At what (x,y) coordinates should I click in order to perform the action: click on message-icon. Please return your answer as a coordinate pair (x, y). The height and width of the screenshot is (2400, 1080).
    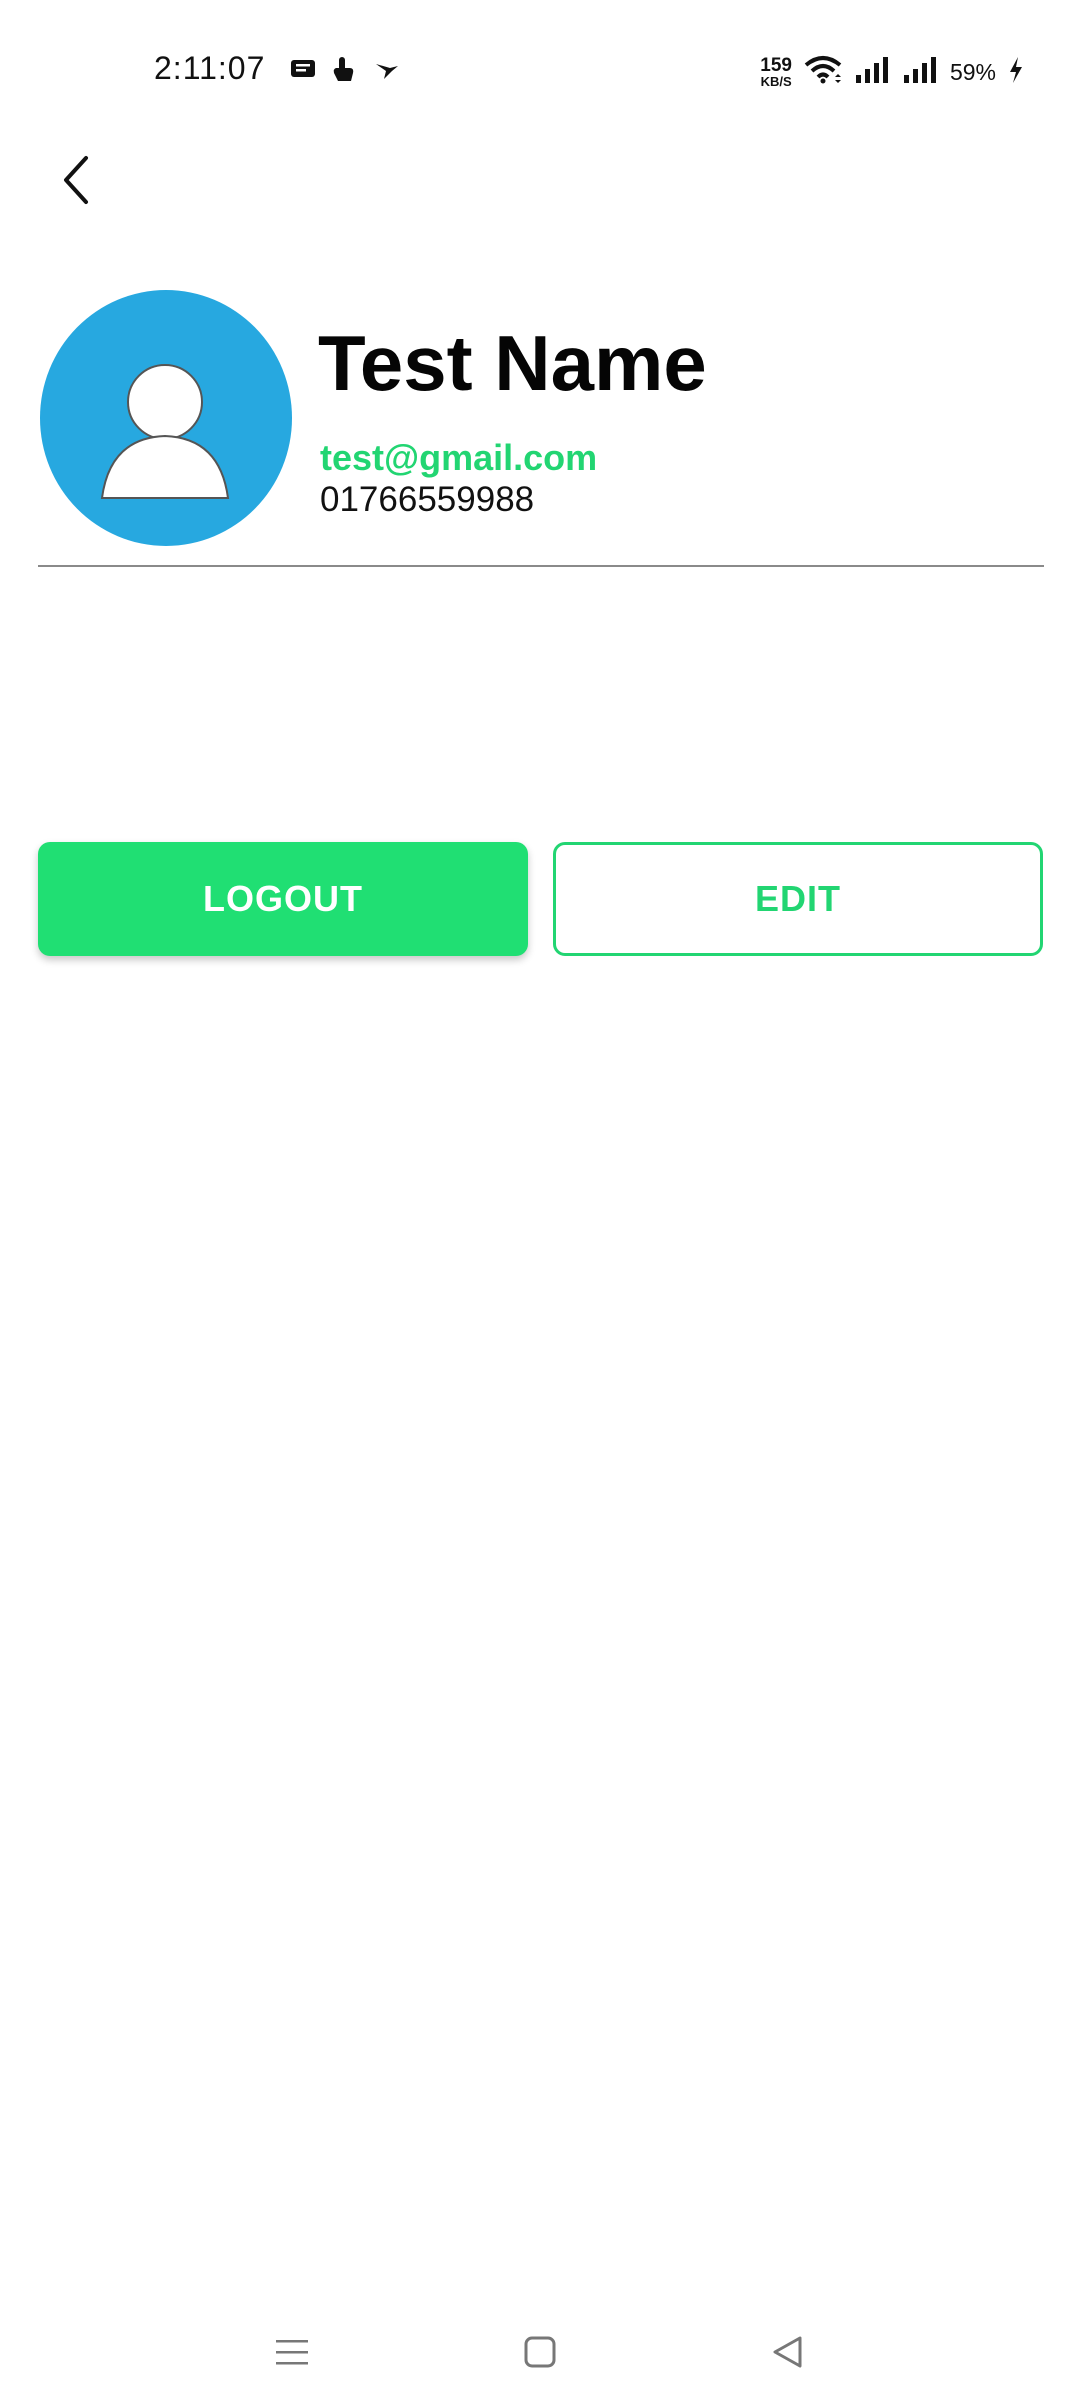
    Looking at the image, I should click on (303, 69).